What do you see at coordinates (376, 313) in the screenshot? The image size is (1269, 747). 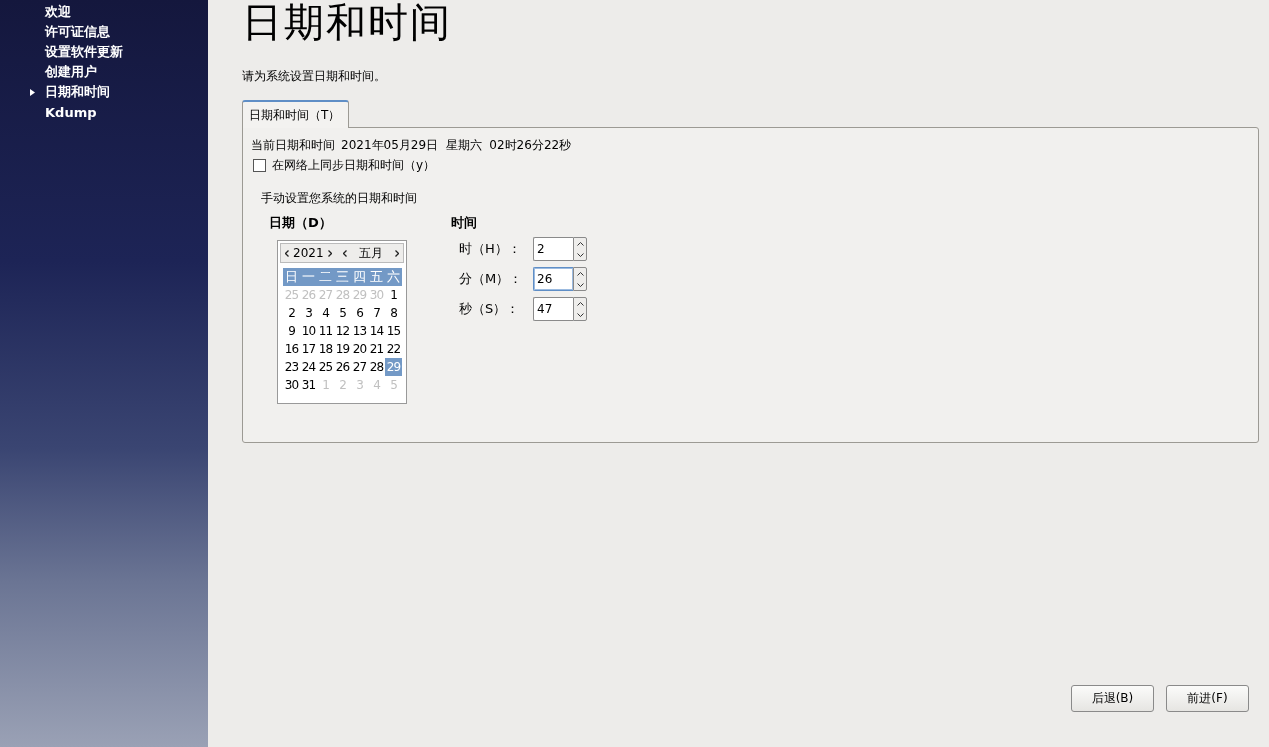 I see `calendar-day: 7` at bounding box center [376, 313].